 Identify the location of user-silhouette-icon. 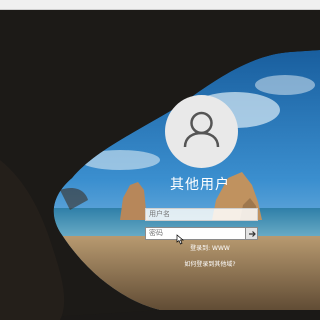
(201, 129).